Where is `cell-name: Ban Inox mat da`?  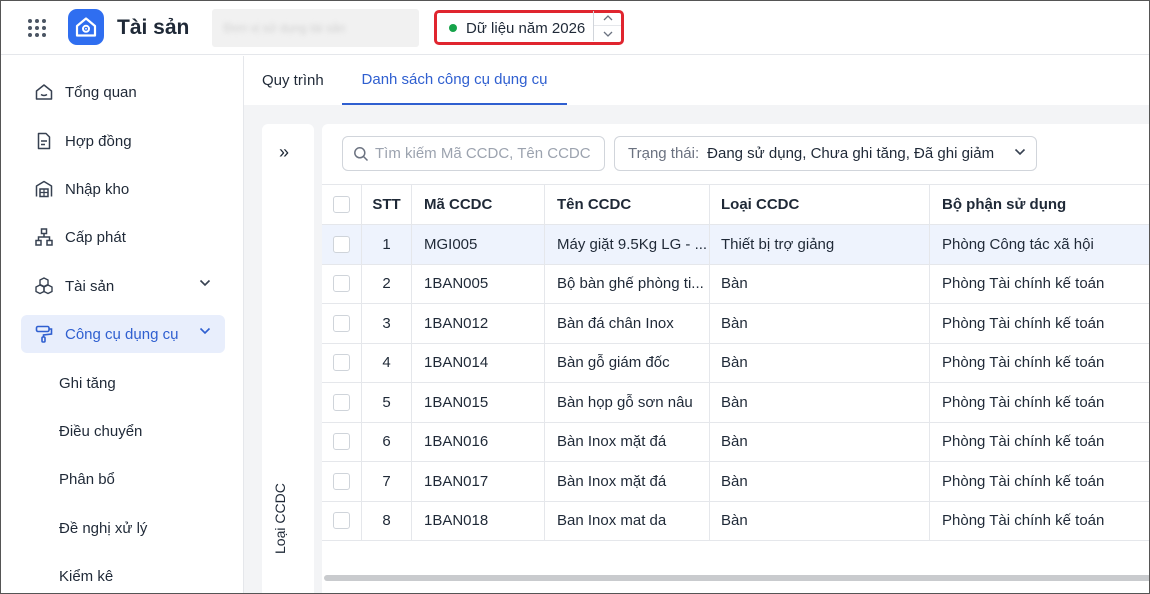
cell-name: Ban Inox mat da is located at coordinates (627, 520).